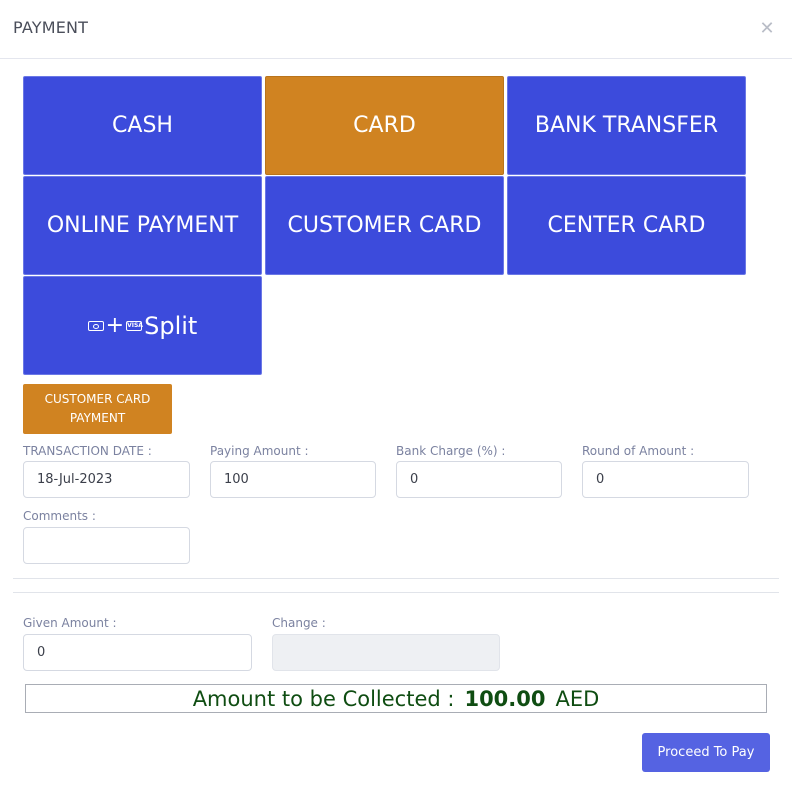  What do you see at coordinates (706, 752) in the screenshot?
I see `proceed-to-pay-button: Proceed To Pay` at bounding box center [706, 752].